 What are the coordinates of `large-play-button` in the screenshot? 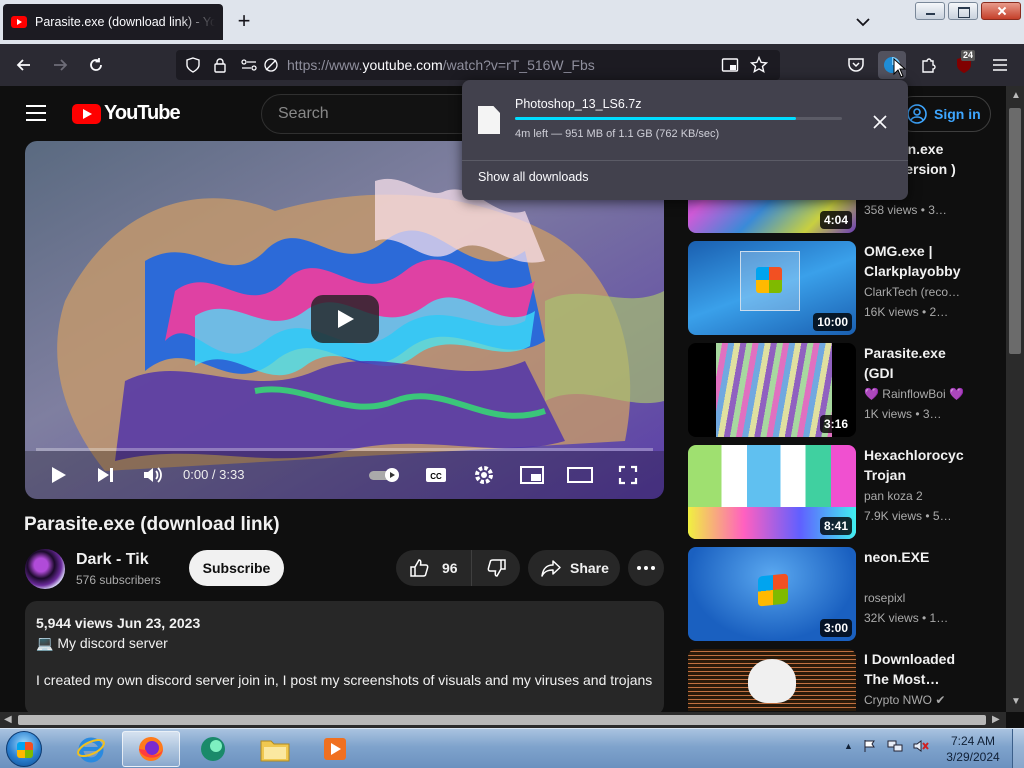 It's located at (345, 319).